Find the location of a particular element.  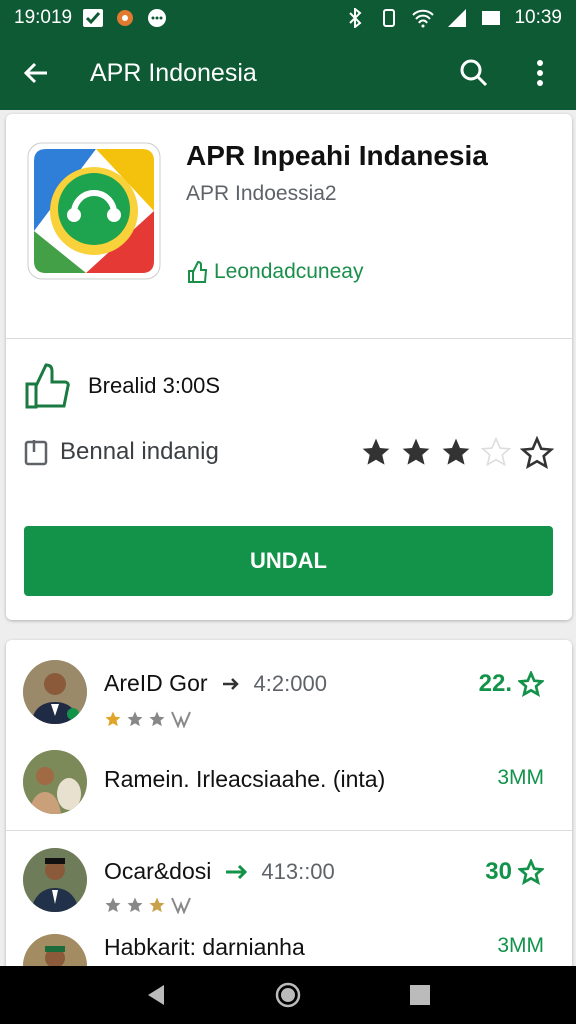

meta-row: Brealid 3:00S is located at coordinates (122, 386).